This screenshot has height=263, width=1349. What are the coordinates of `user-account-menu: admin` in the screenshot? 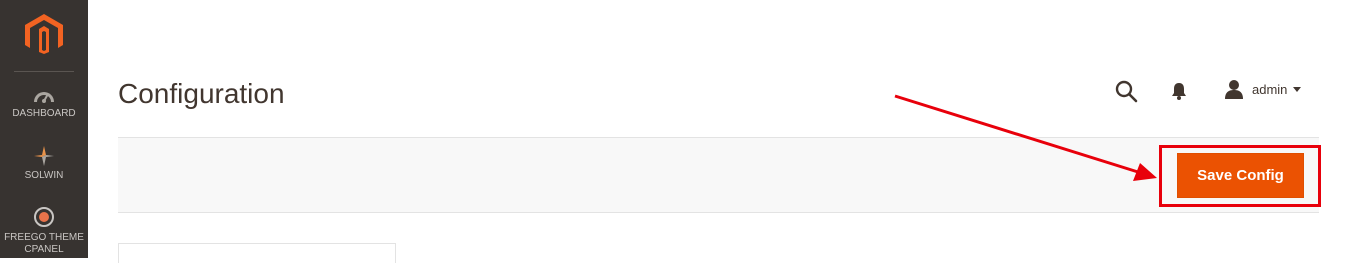 It's located at (1263, 89).